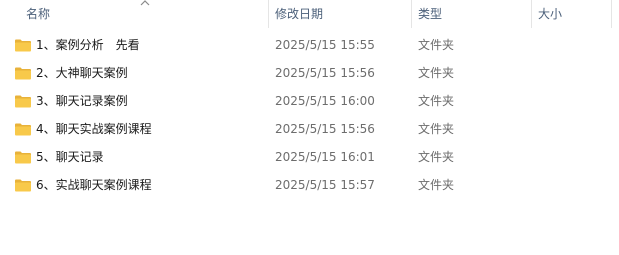 The width and height of the screenshot is (619, 255). Describe the element at coordinates (340, 14) in the screenshot. I see `column-header-date: 修改日期` at that location.